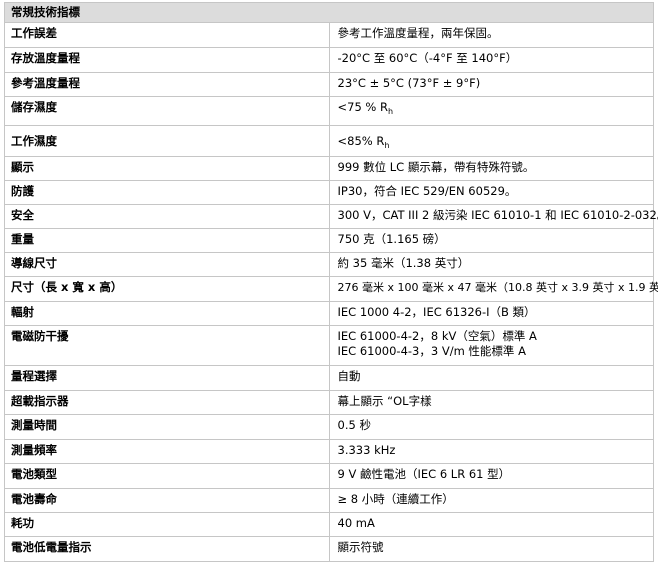  What do you see at coordinates (409, 83) in the screenshot?
I see `spec-value-text: 23°C ± 5°C (73°F ± 9°F)` at bounding box center [409, 83].